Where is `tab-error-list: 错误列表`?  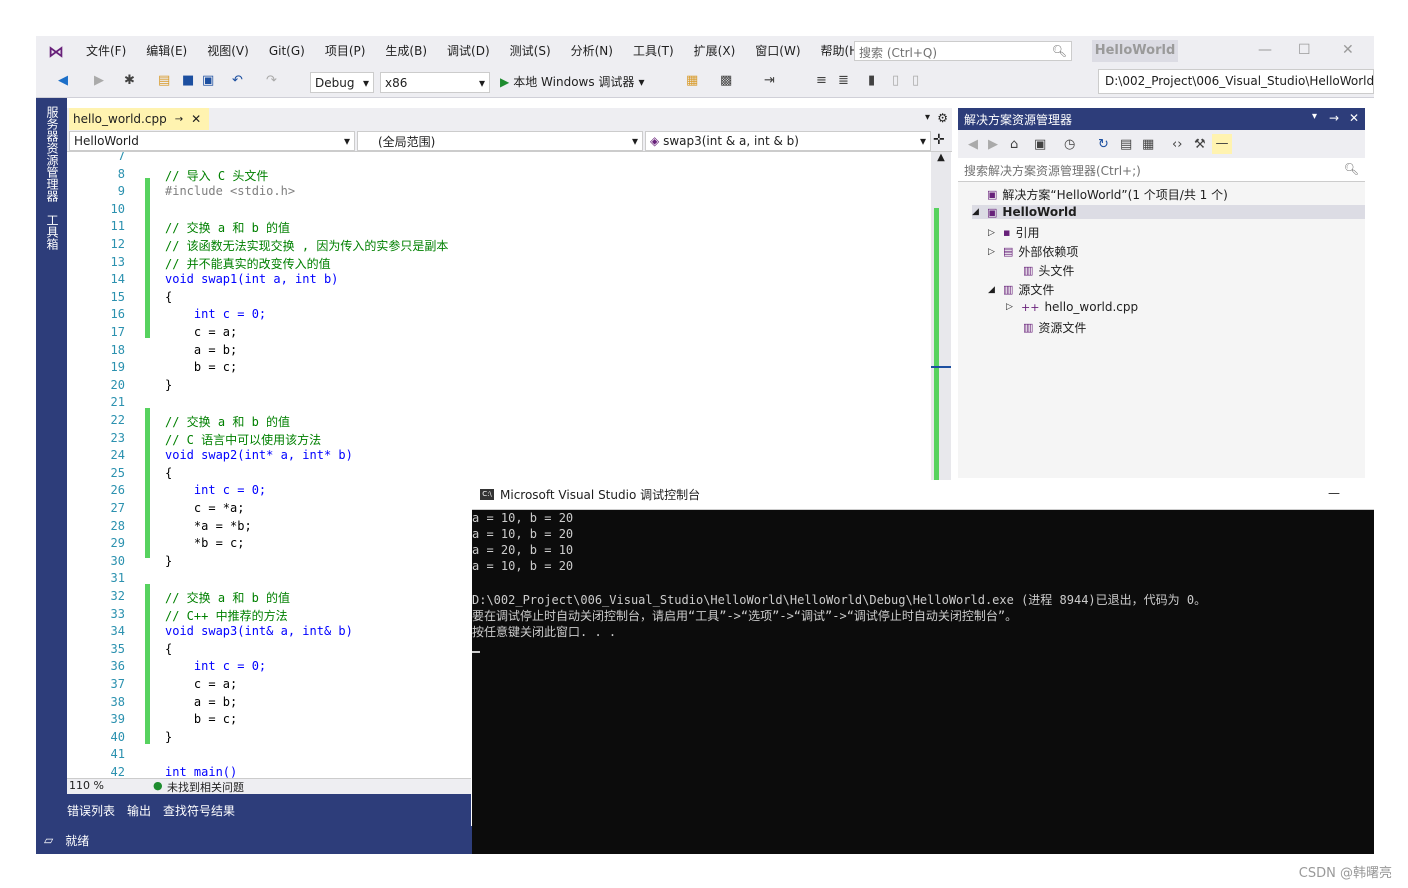
tab-error-list: 错误列表 is located at coordinates (91, 810).